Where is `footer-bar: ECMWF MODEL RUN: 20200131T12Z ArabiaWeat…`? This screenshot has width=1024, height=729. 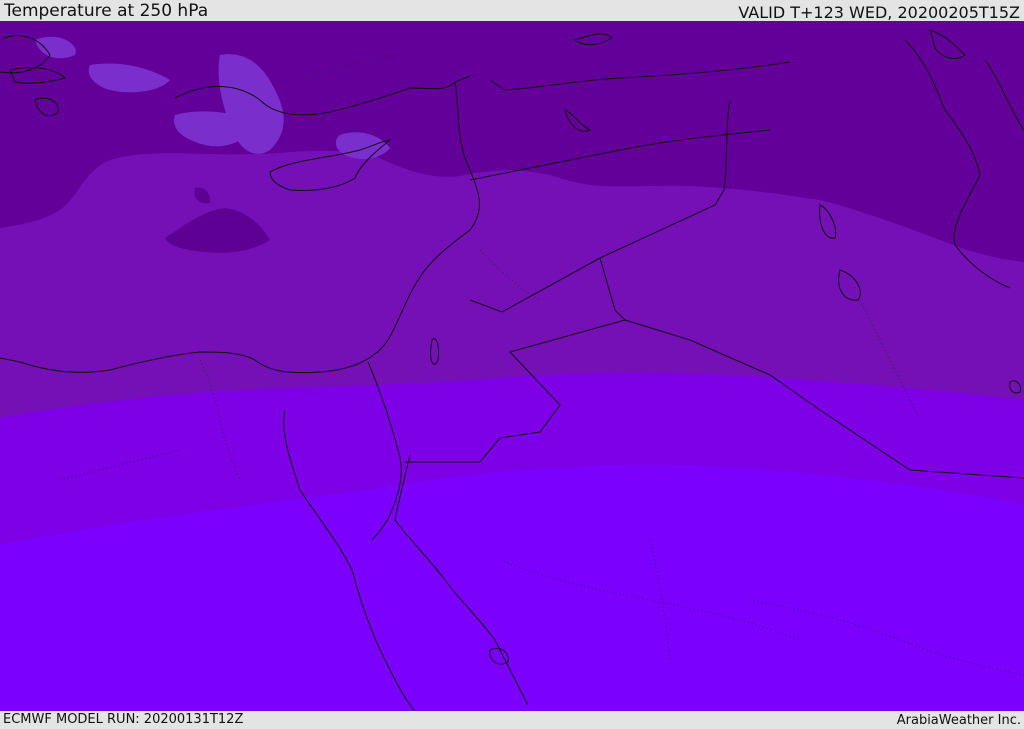 footer-bar: ECMWF MODEL RUN: 20200131T12Z ArabiaWeat… is located at coordinates (512, 720).